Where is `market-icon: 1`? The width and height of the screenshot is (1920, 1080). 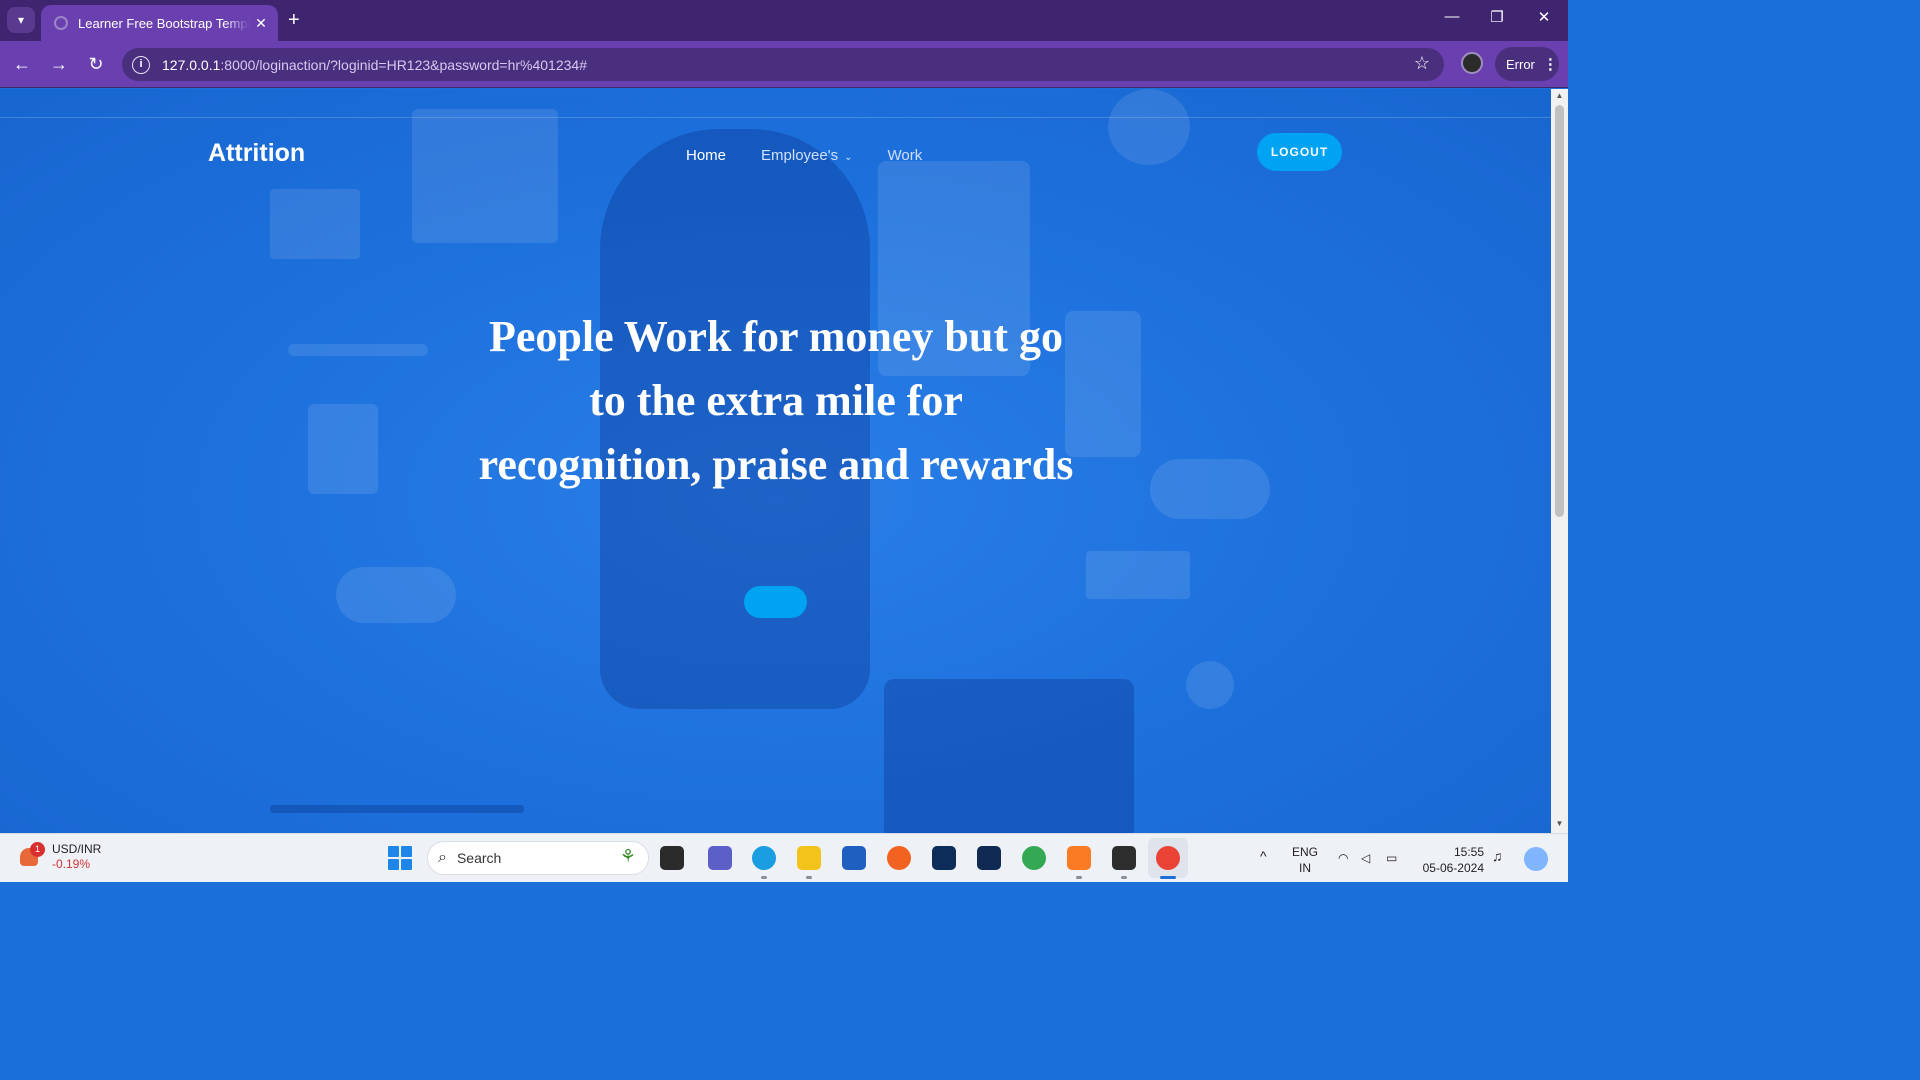 market-icon: 1 is located at coordinates (31, 856).